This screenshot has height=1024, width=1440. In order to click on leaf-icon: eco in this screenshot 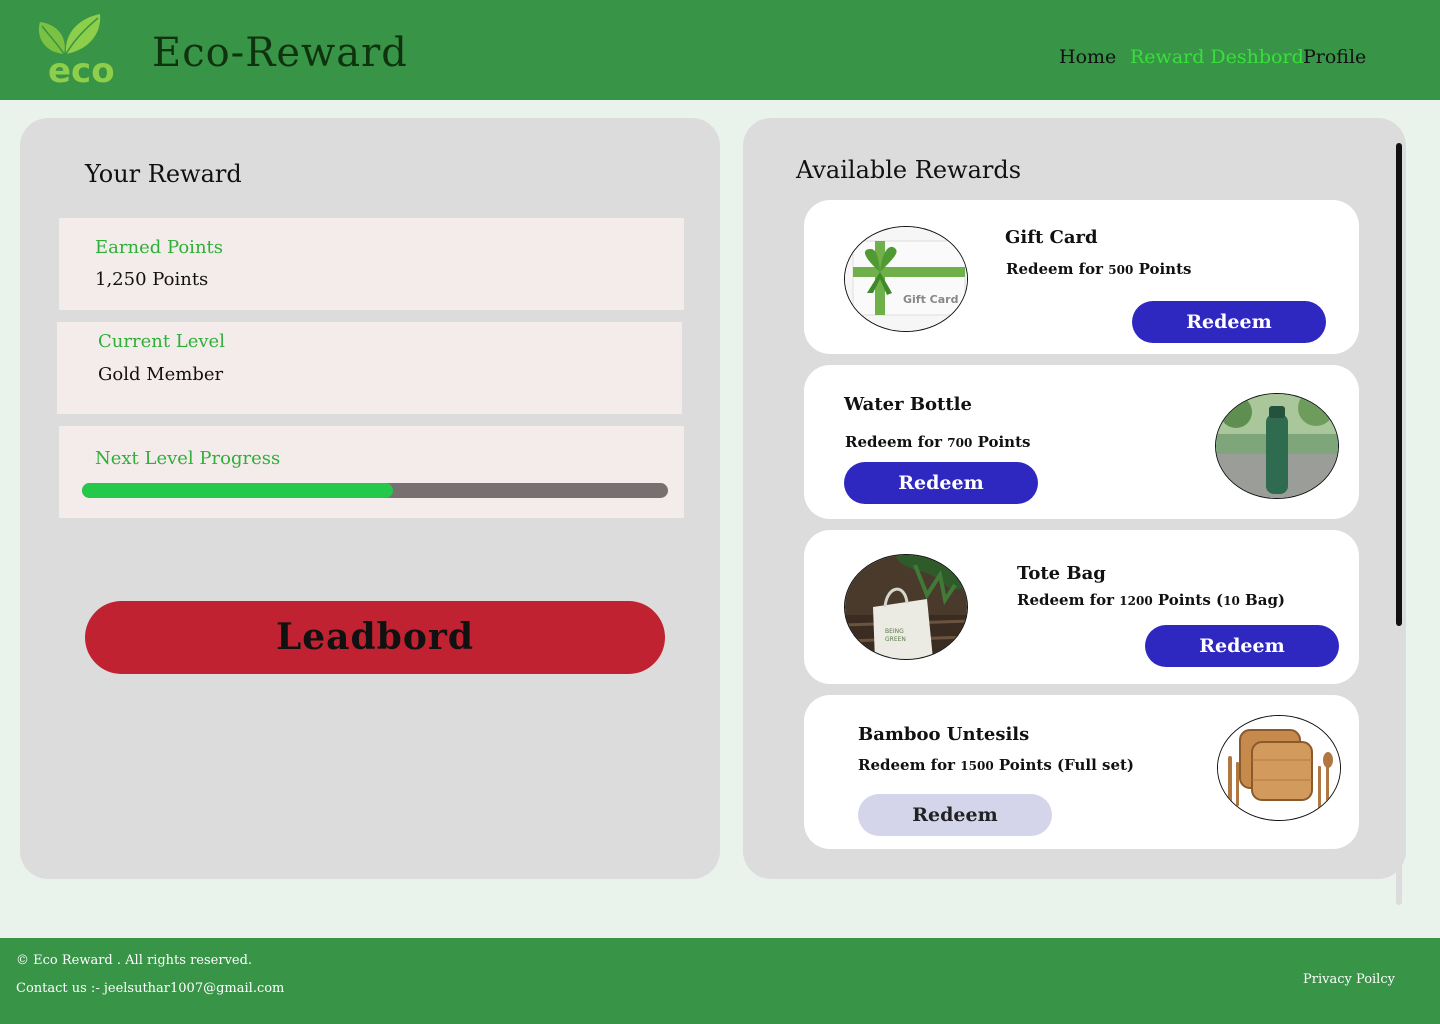, I will do `click(76, 52)`.